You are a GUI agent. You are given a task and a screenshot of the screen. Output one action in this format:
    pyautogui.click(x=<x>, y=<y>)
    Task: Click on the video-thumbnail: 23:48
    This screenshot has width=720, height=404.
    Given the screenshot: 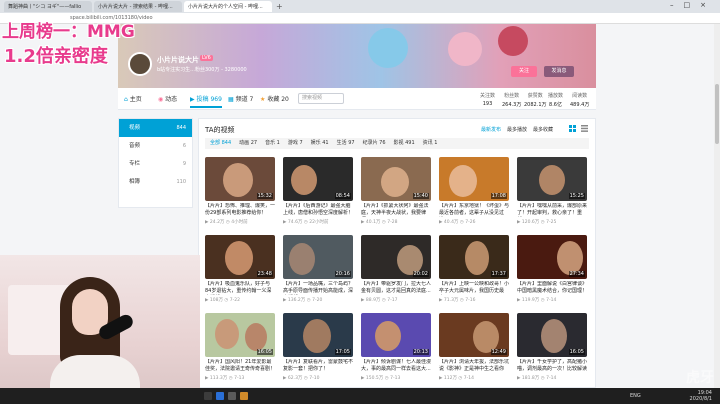 What is the action you would take?
    pyautogui.click(x=240, y=257)
    